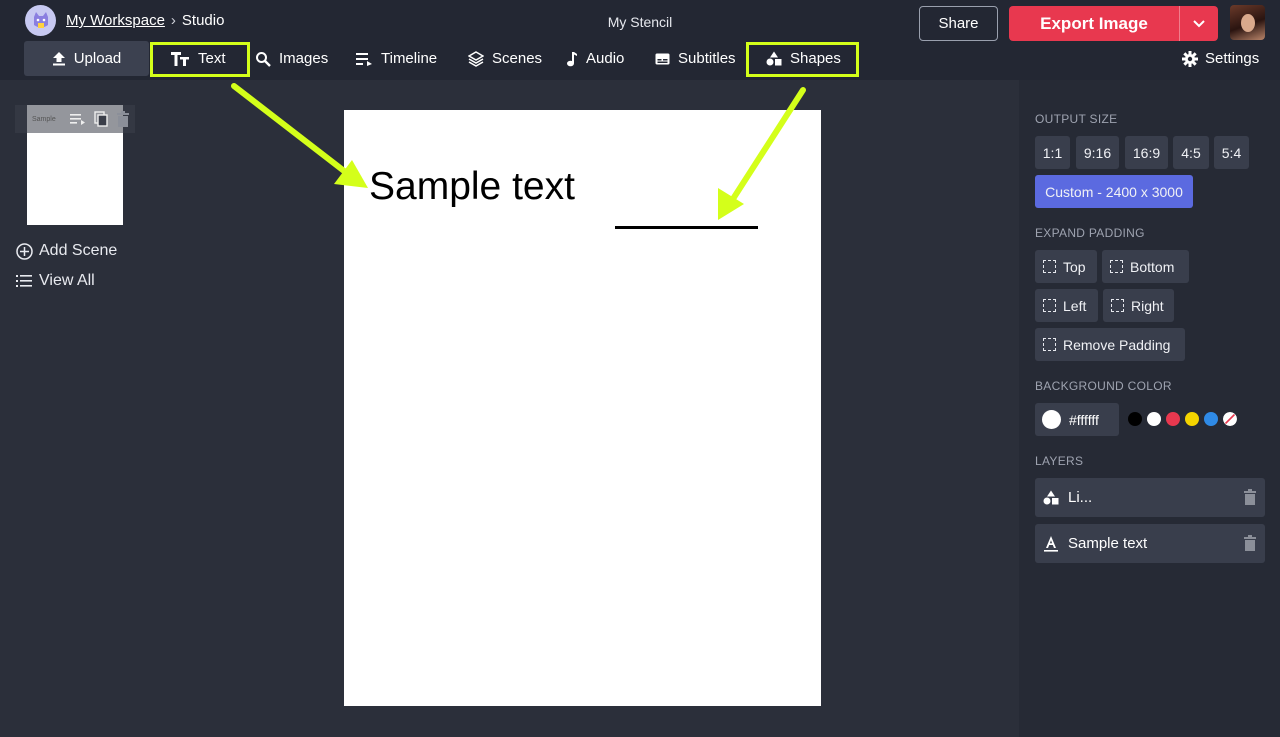 This screenshot has width=1280, height=737. I want to click on breadcrumb: My Workspace › Studio, so click(145, 20).